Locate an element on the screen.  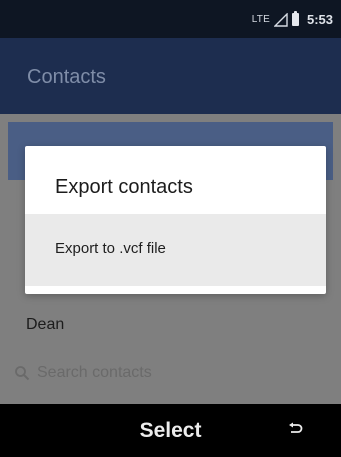
softkey-bar: Select is located at coordinates (170, 430).